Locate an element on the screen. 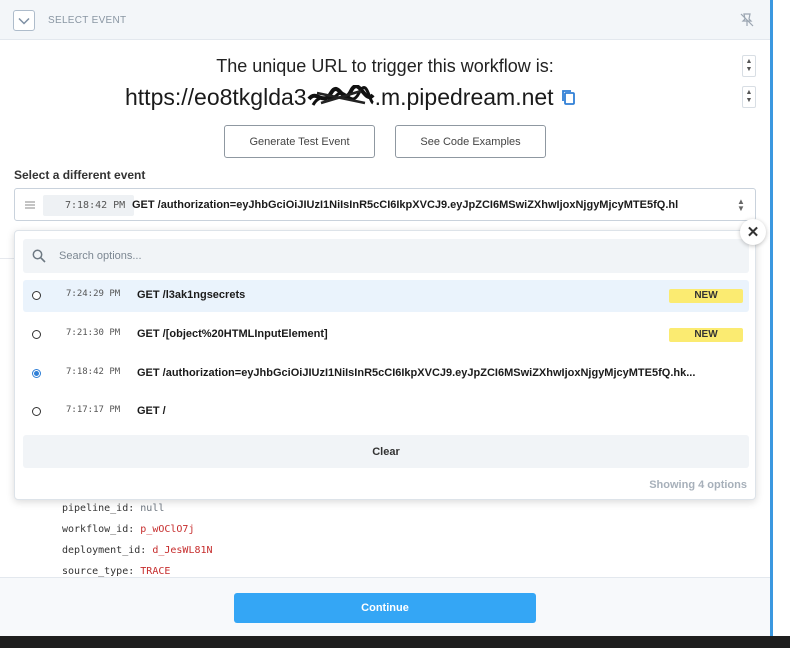 This screenshot has width=790, height=648. clear-button: Clear is located at coordinates (386, 451).